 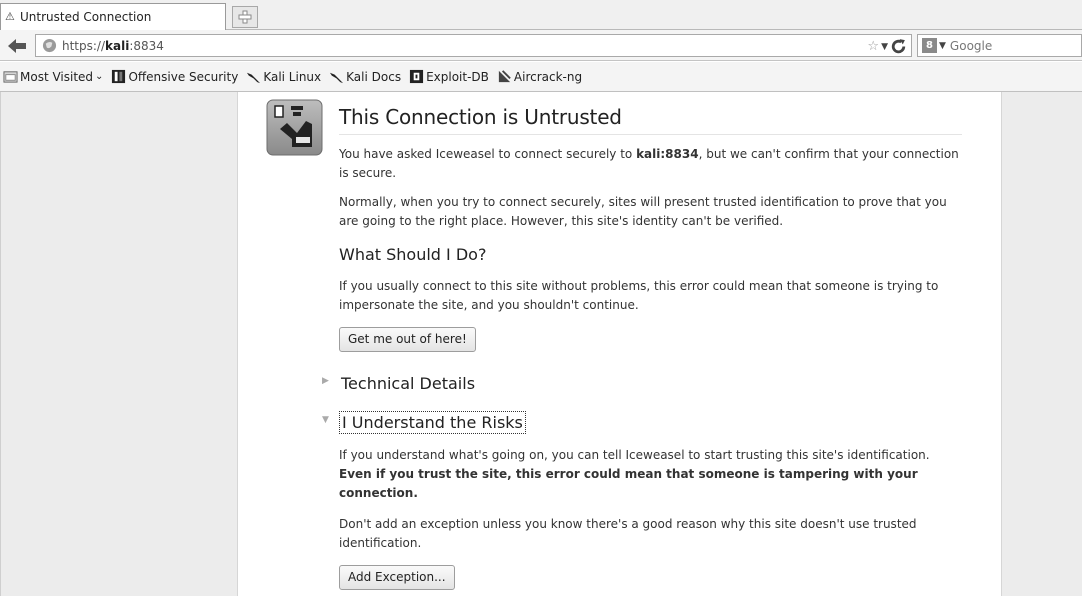 I want to click on understand-risks-heading: I Understand the Risks, so click(x=432, y=422).